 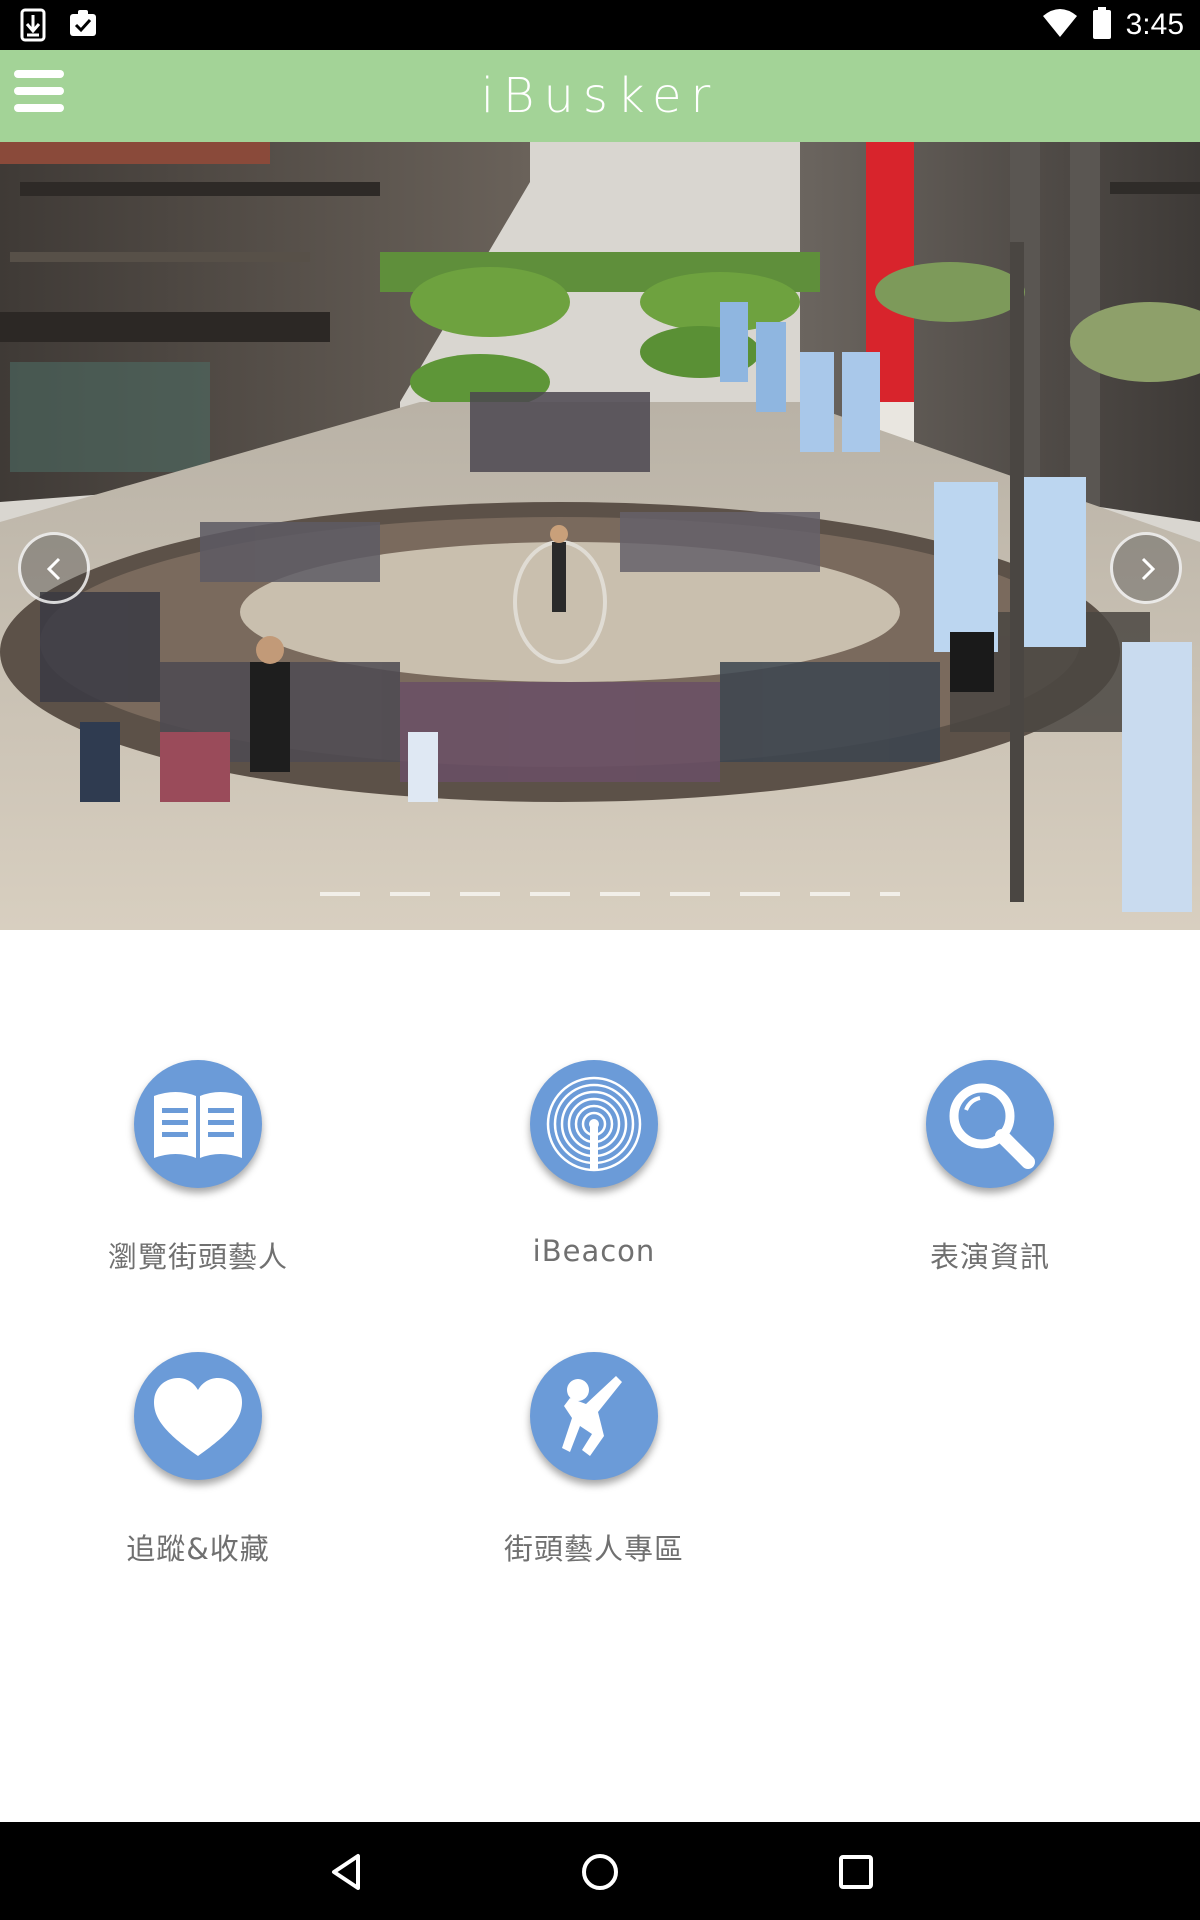 I want to click on menu-item-ibeacon: iBeacon, so click(x=594, y=1164).